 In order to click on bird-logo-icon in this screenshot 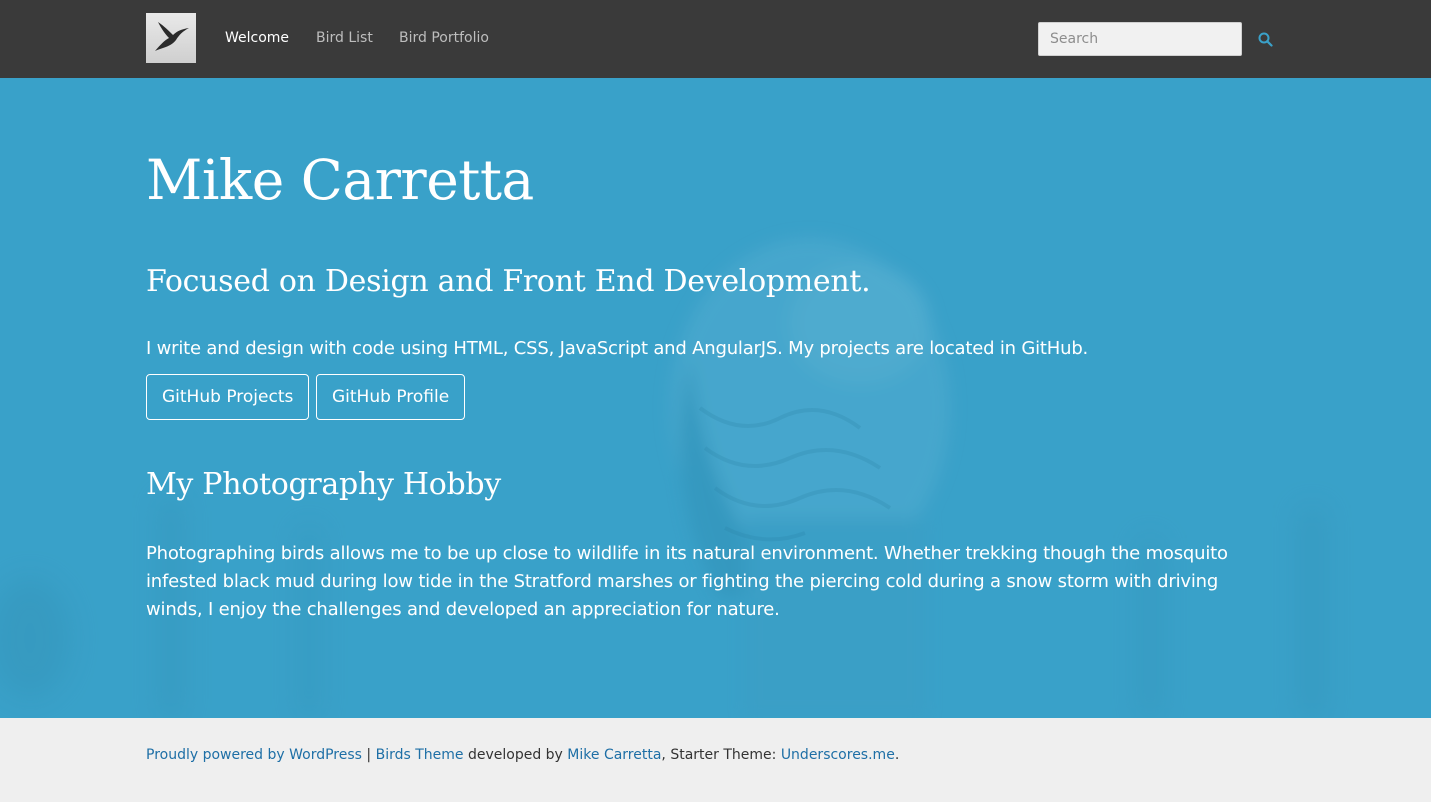, I will do `click(172, 36)`.